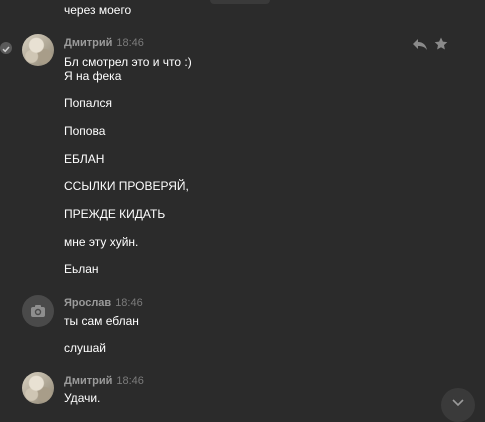 This screenshot has height=422, width=485. What do you see at coordinates (6, 48) in the screenshot?
I see `check-icon` at bounding box center [6, 48].